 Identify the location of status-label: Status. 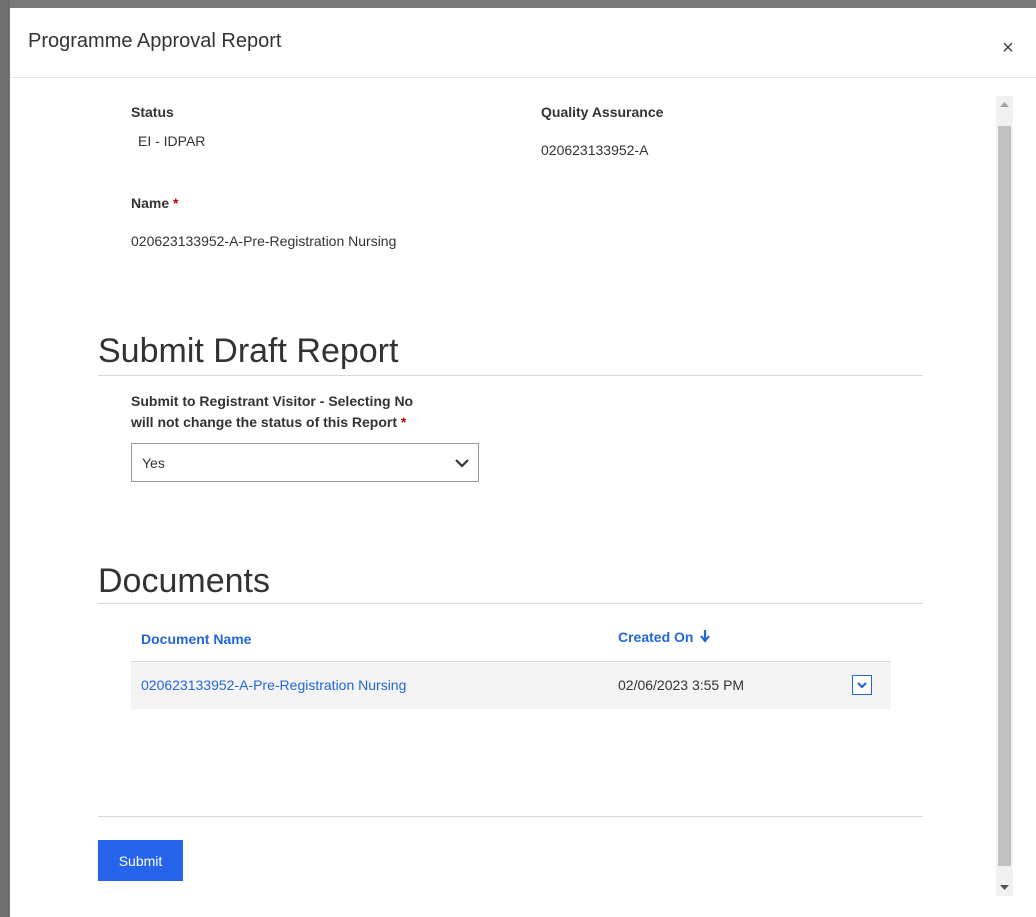
(152, 112).